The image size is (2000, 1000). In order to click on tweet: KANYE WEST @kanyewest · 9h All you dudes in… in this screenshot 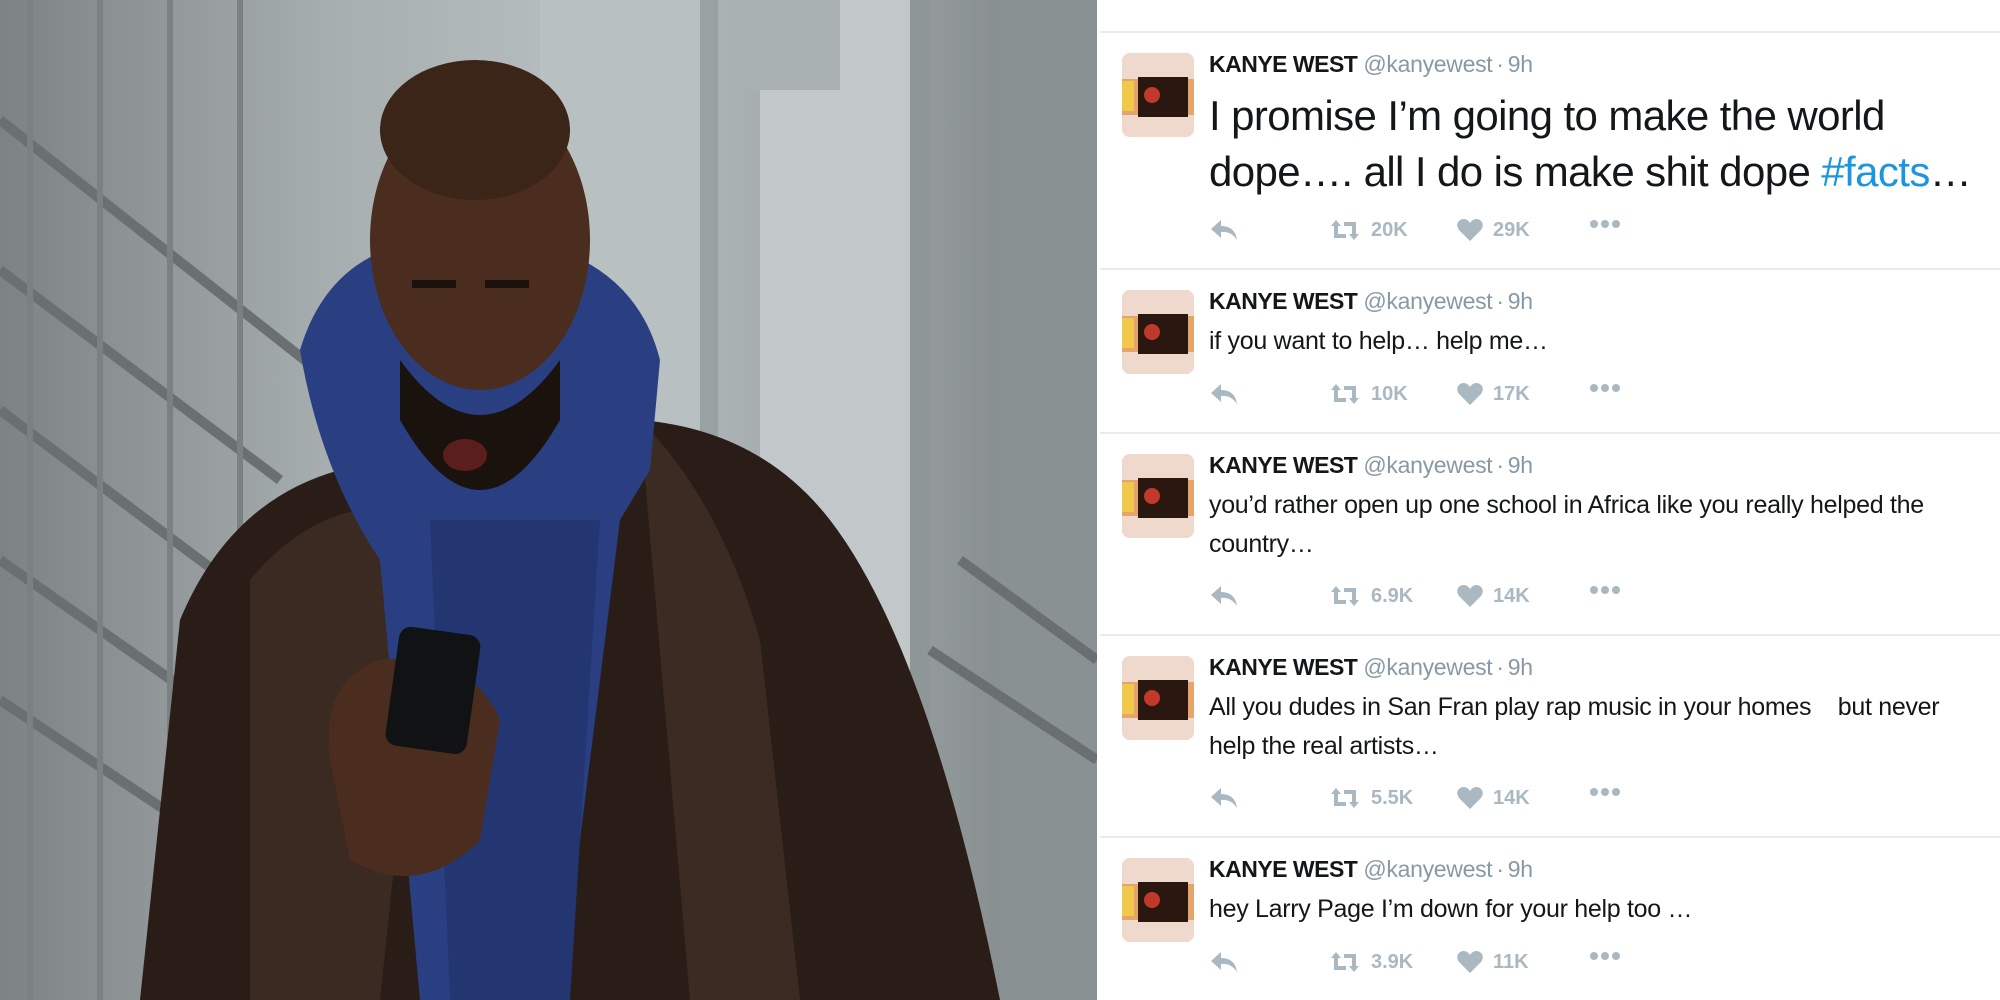, I will do `click(1550, 737)`.